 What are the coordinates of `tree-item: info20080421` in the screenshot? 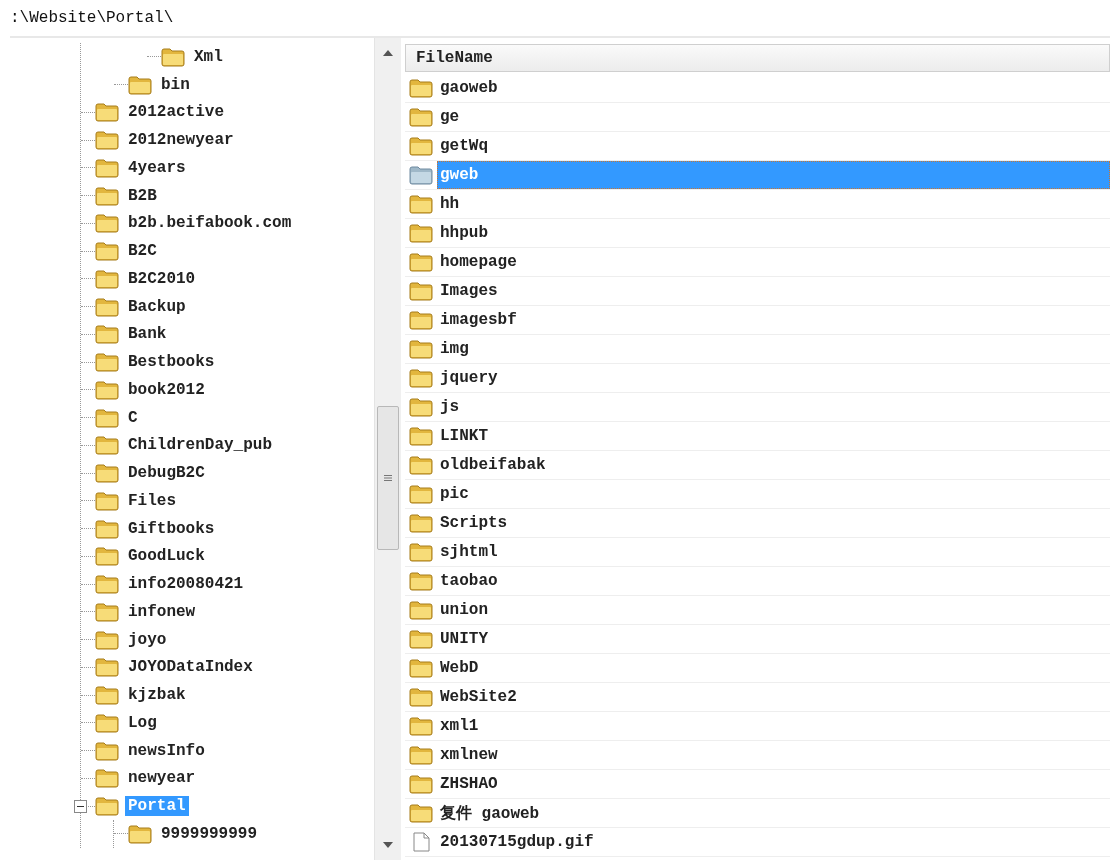 It's located at (186, 584).